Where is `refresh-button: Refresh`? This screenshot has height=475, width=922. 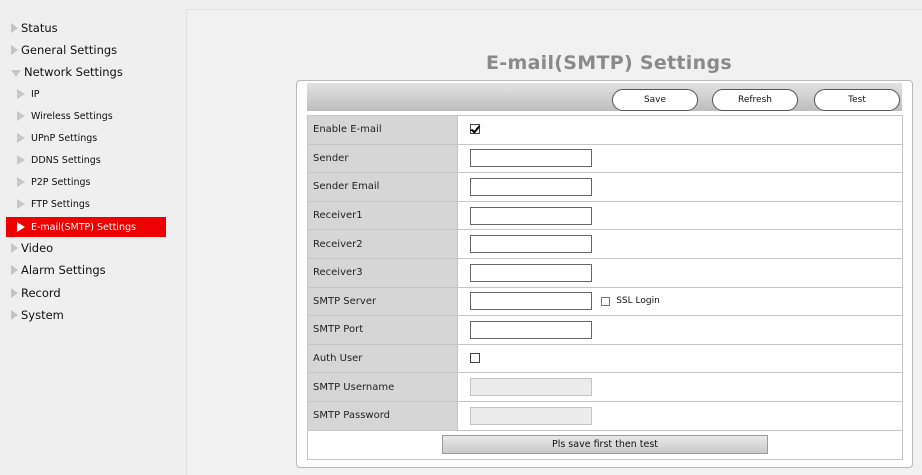 refresh-button: Refresh is located at coordinates (755, 100).